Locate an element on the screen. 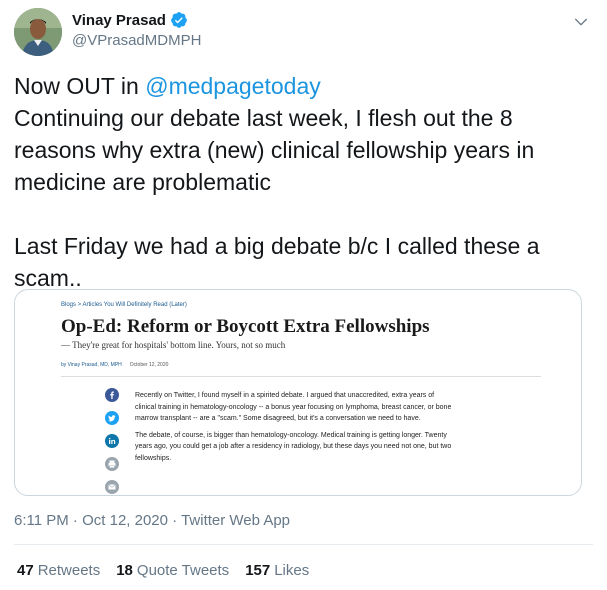 The height and width of the screenshot is (590, 607). linkedin-icon is located at coordinates (112, 441).